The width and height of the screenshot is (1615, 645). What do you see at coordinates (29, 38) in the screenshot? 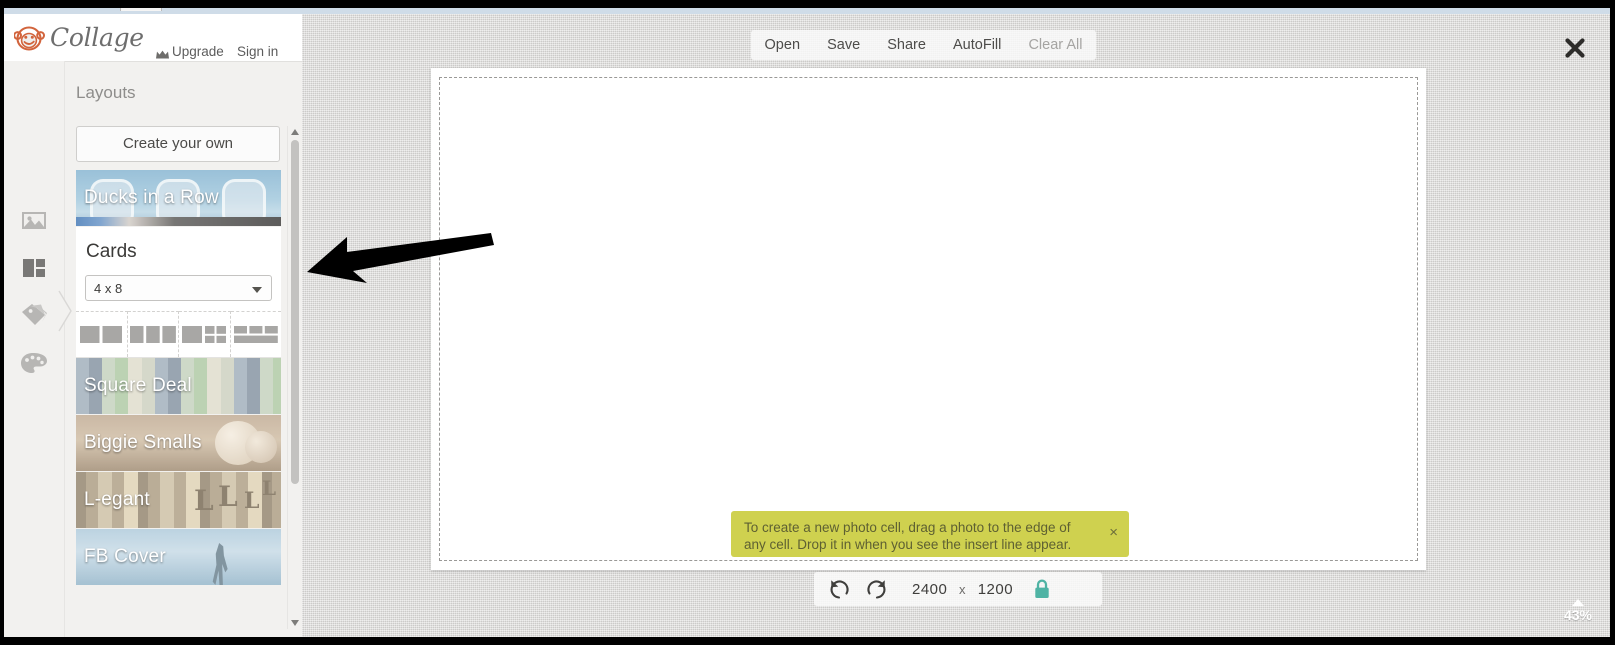
I see `monkey-face-icon` at bounding box center [29, 38].